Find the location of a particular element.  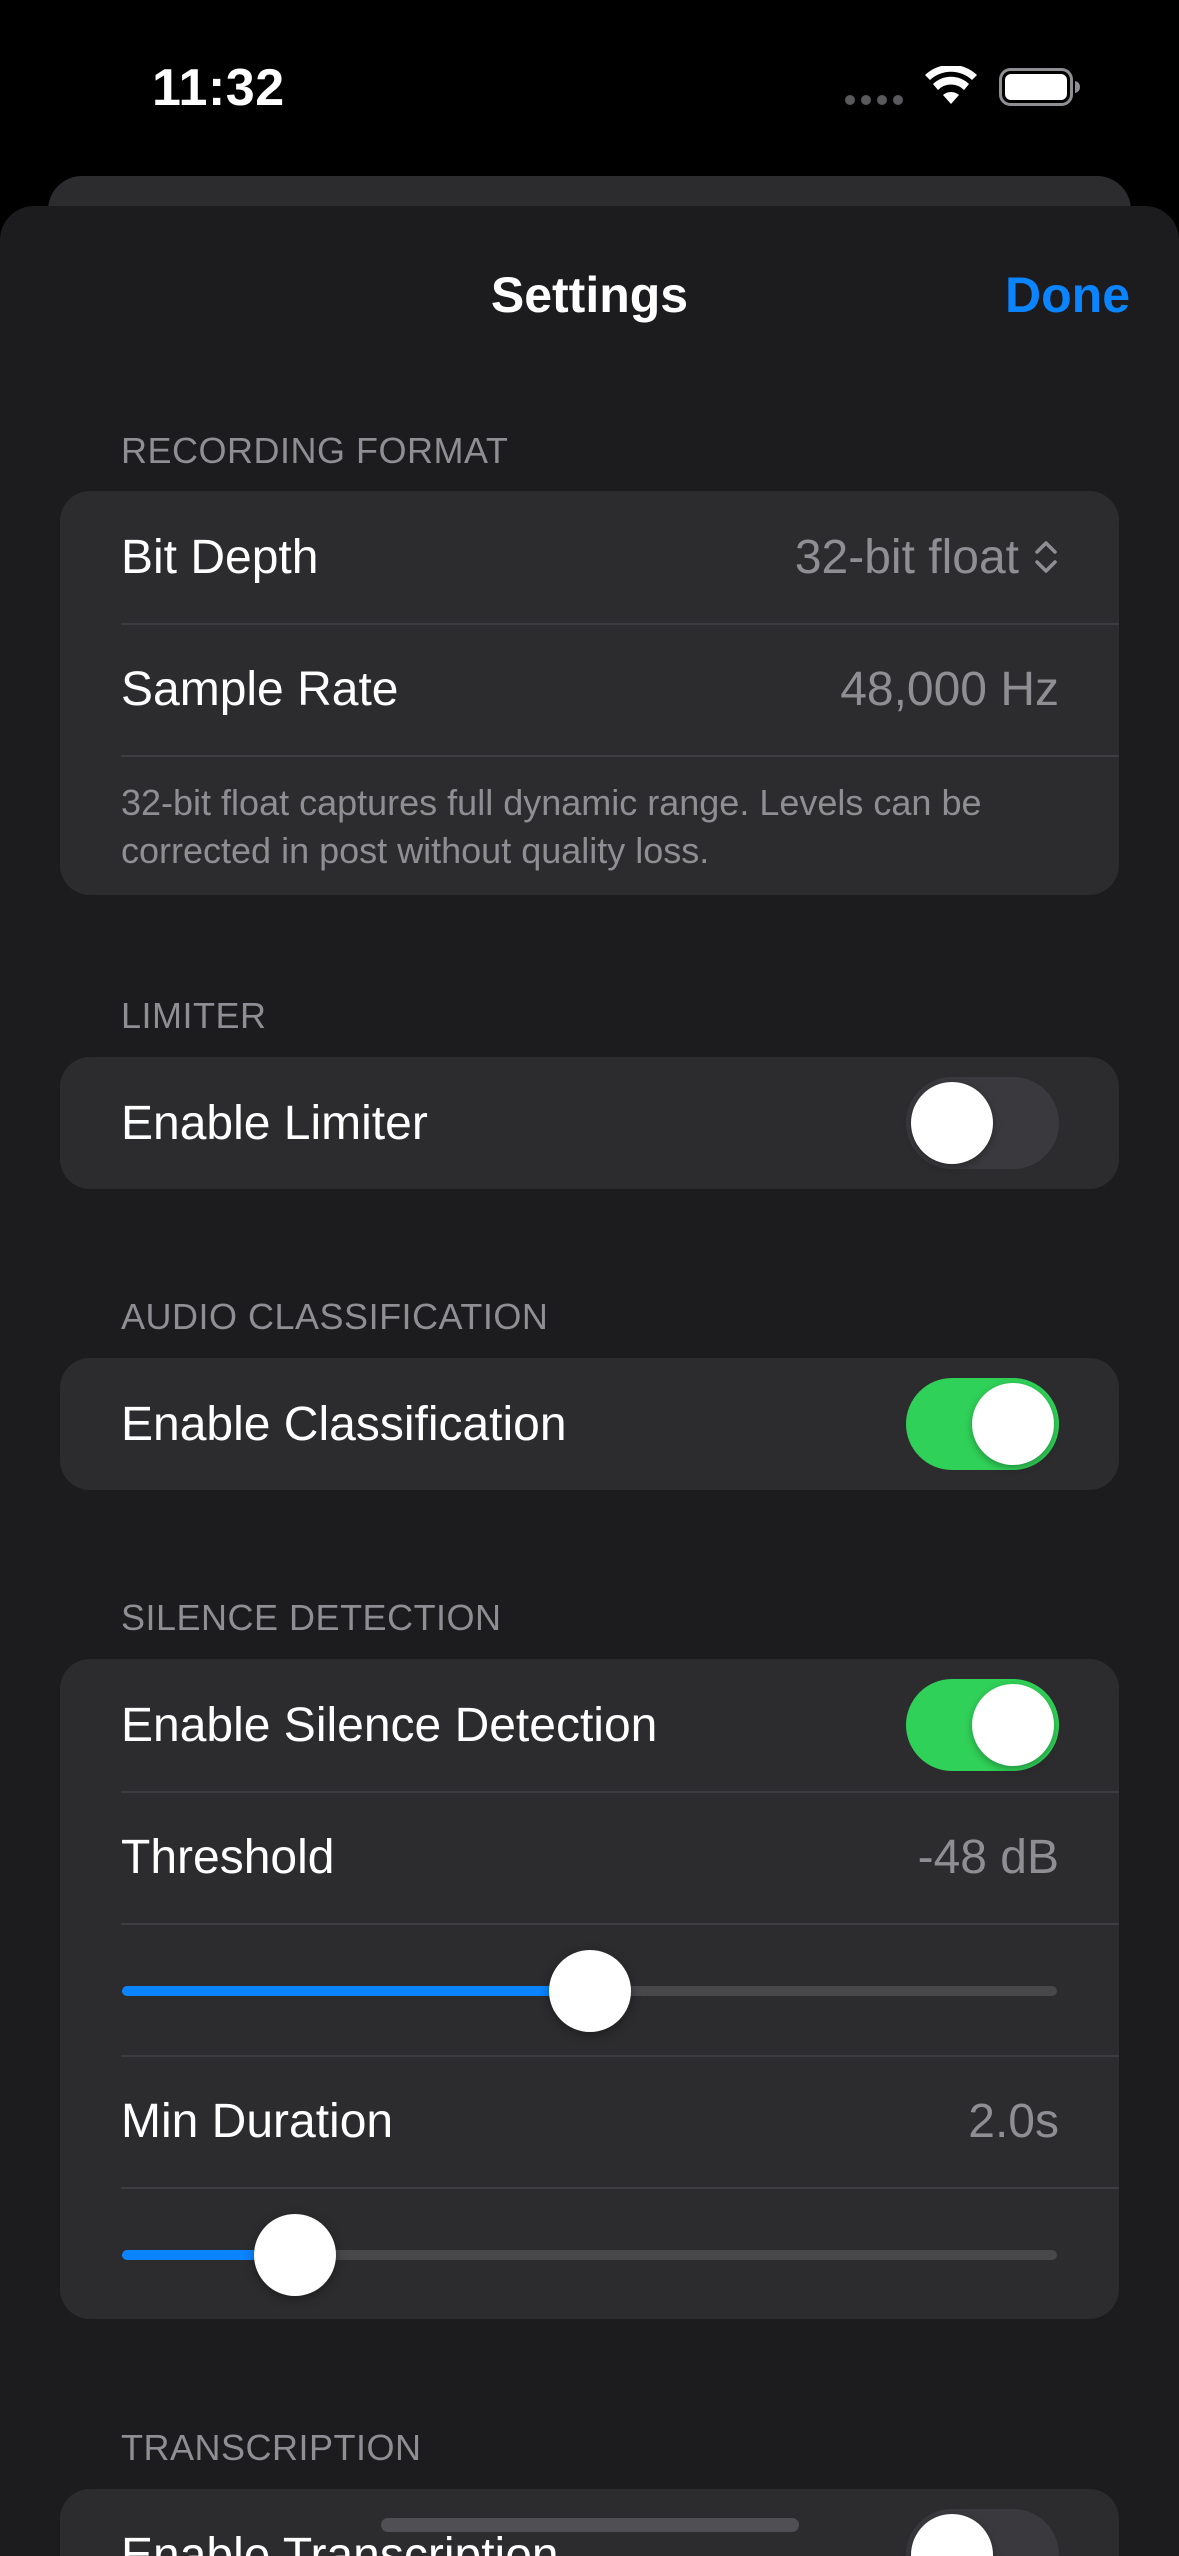

status-time: 11:32 is located at coordinates (218, 88).